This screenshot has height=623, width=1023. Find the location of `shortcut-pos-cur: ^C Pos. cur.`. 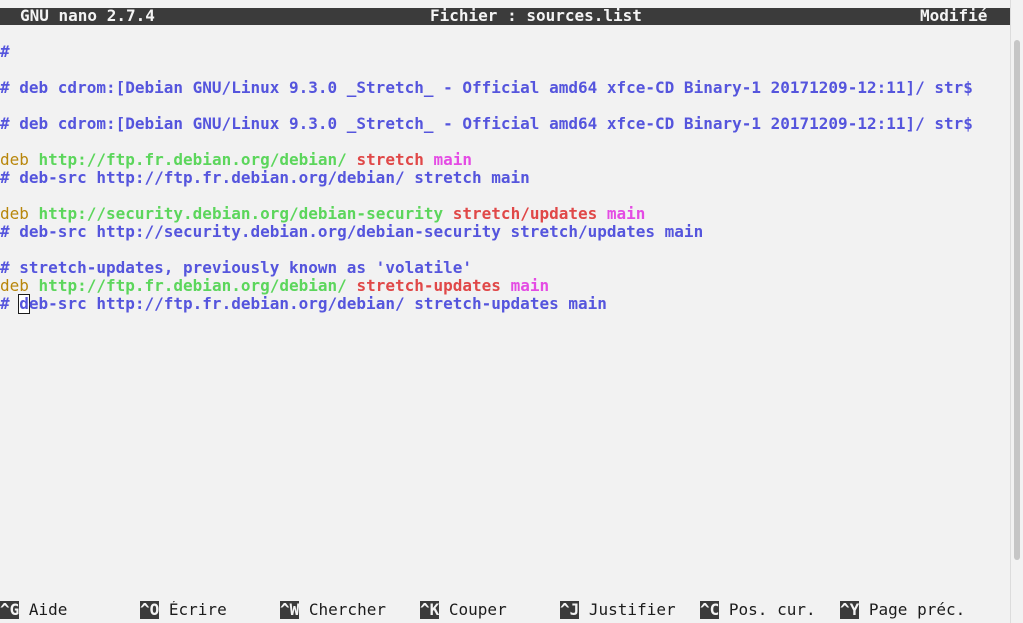

shortcut-pos-cur: ^C Pos. cur. is located at coordinates (758, 610).